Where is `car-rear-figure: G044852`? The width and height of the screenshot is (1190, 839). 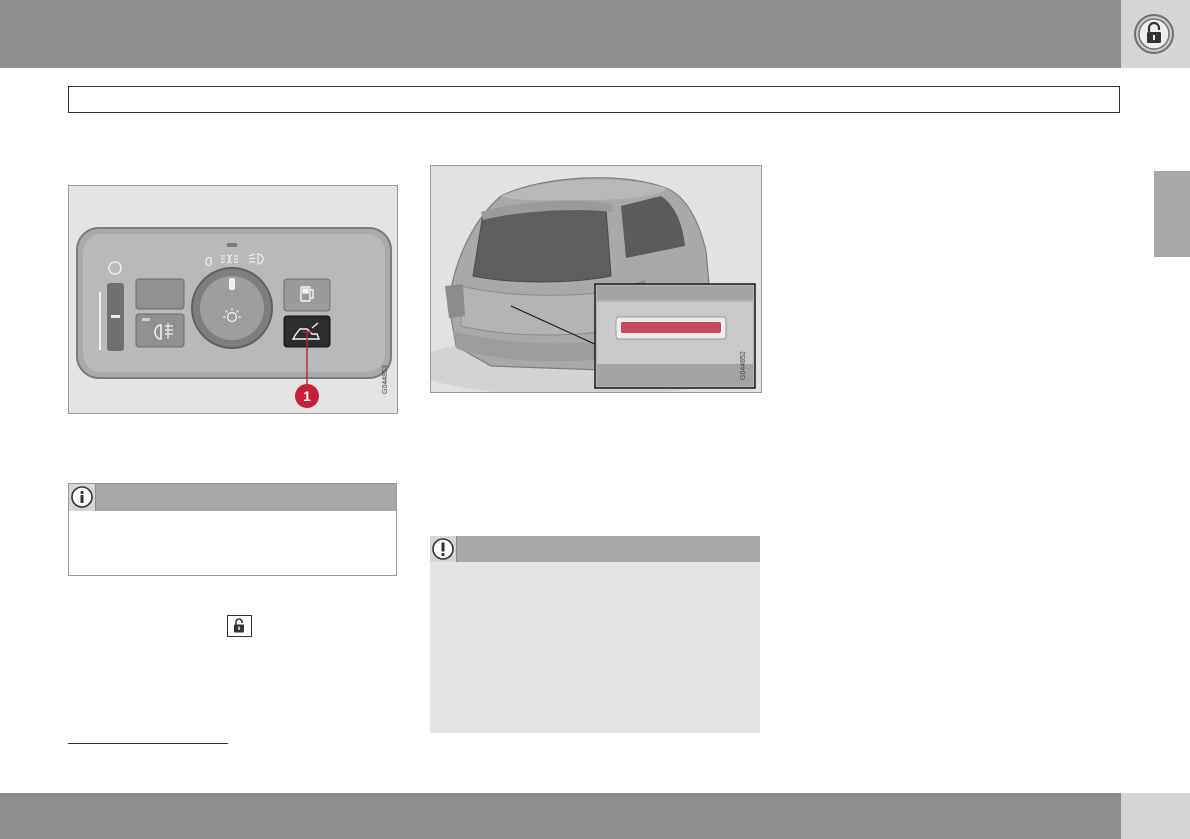 car-rear-figure: G044852 is located at coordinates (596, 279).